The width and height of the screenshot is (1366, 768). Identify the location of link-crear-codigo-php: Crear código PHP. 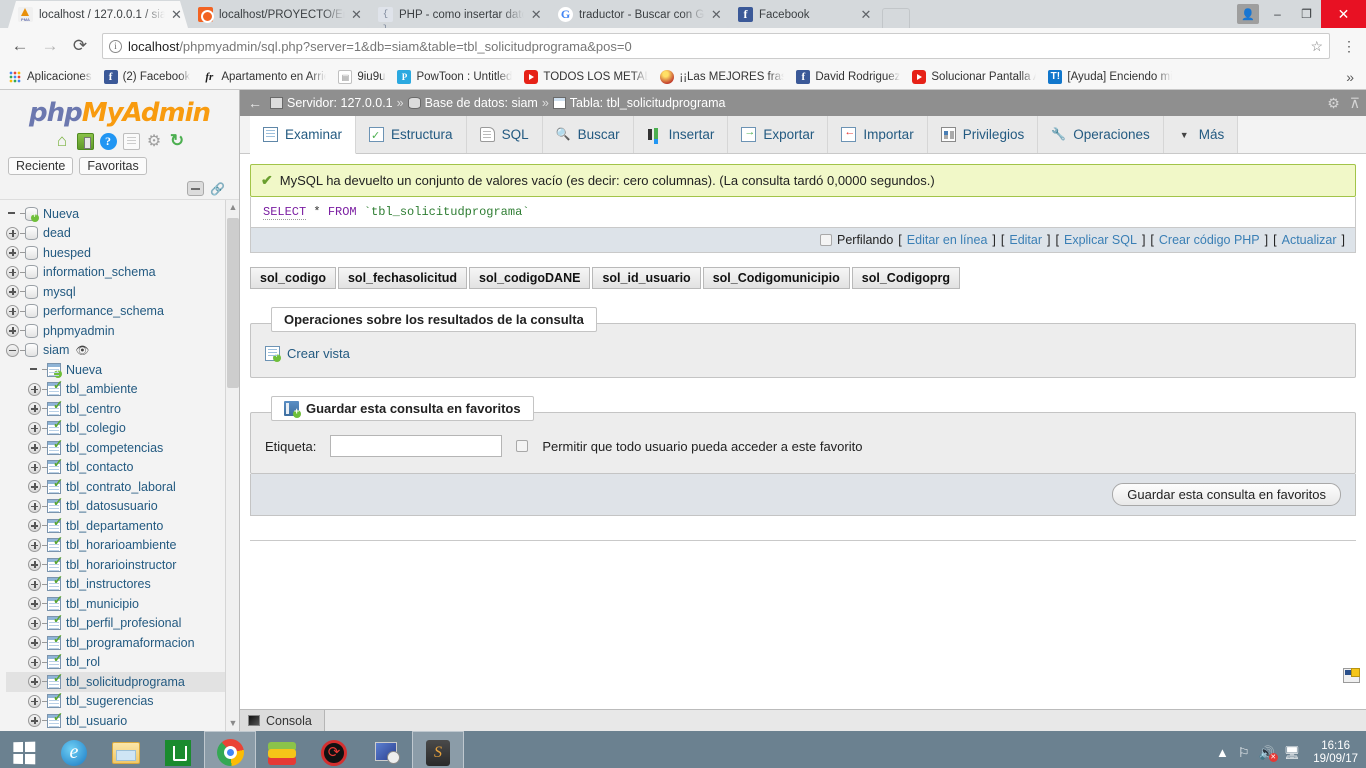
(1209, 240).